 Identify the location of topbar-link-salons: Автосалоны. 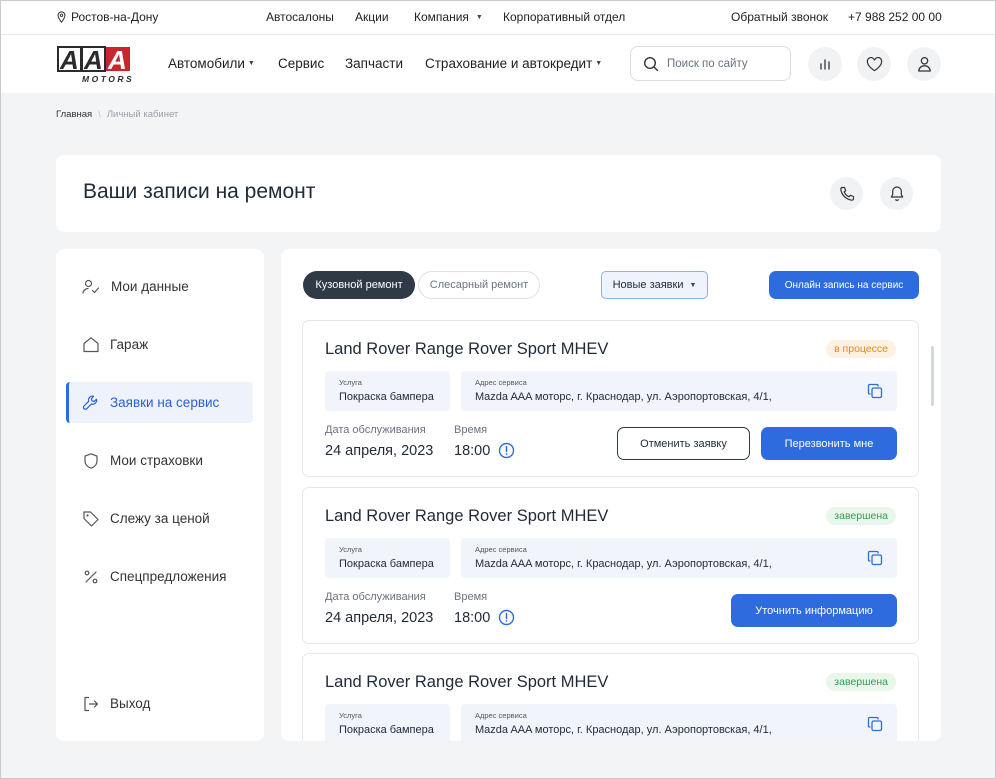
(300, 17).